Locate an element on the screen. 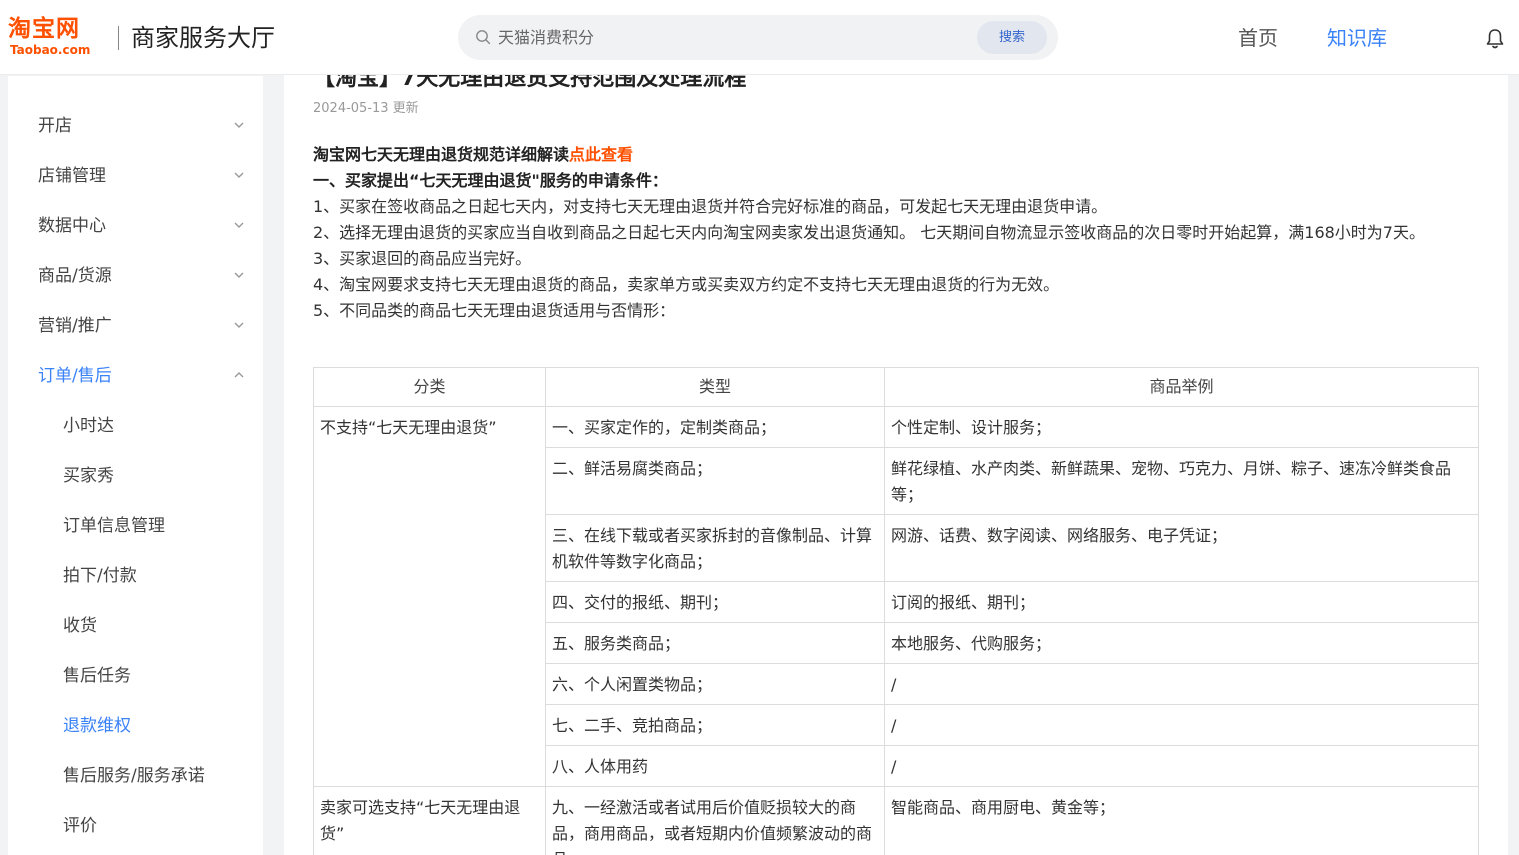 This screenshot has width=1519, height=855. sidebar-item-store-management: 店铺管理 is located at coordinates (135, 176).